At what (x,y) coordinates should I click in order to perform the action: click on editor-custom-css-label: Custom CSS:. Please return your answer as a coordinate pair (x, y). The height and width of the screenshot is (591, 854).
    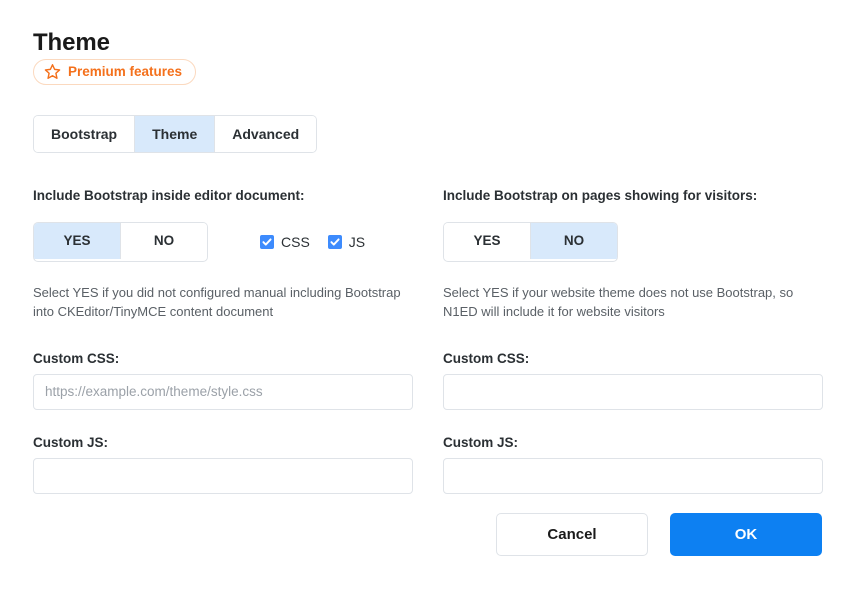
    Looking at the image, I should click on (76, 358).